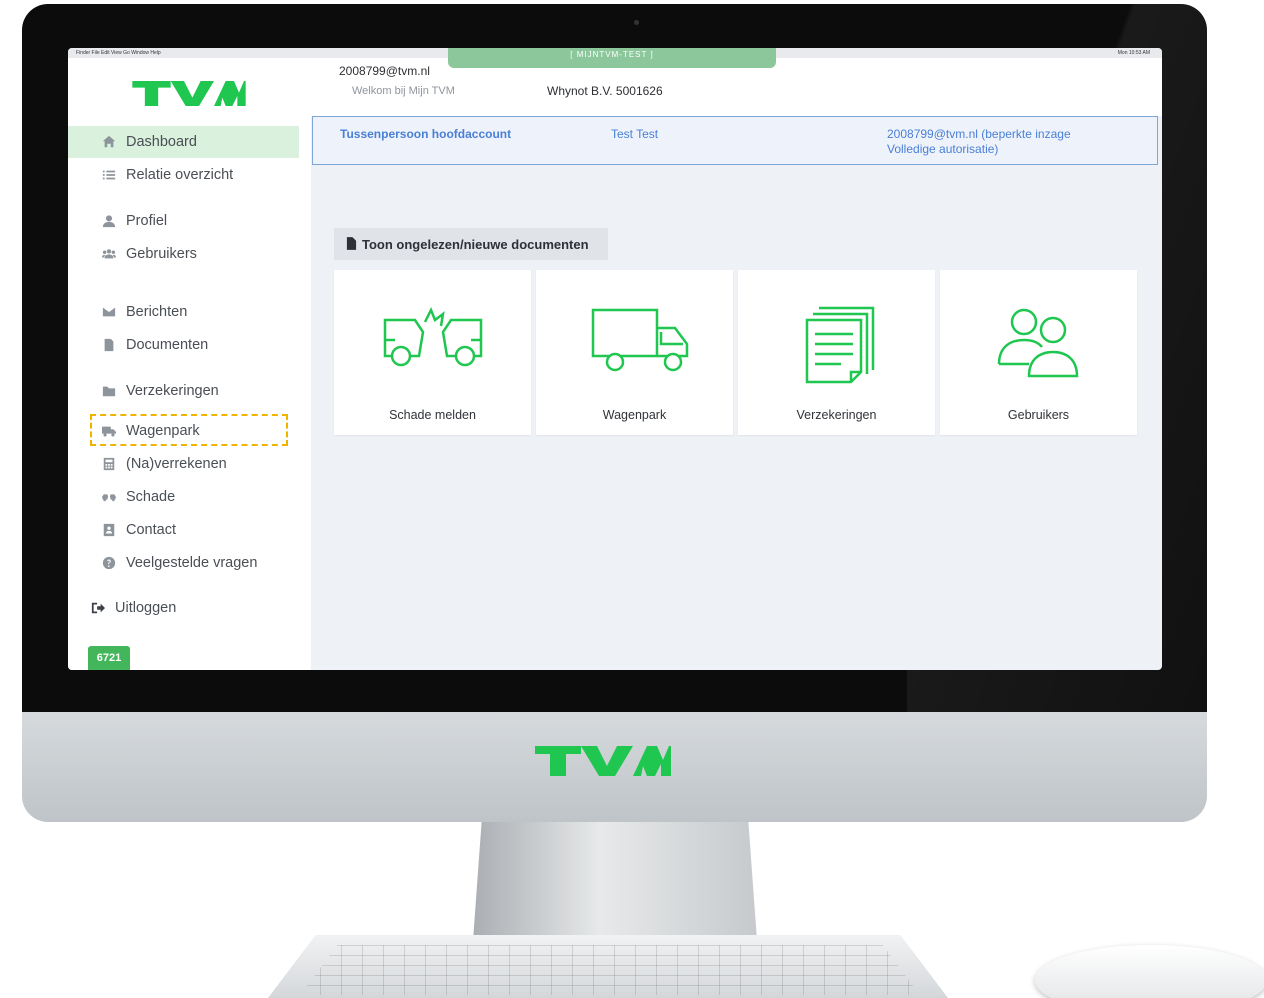  I want to click on tile-label: Schade melden, so click(432, 415).